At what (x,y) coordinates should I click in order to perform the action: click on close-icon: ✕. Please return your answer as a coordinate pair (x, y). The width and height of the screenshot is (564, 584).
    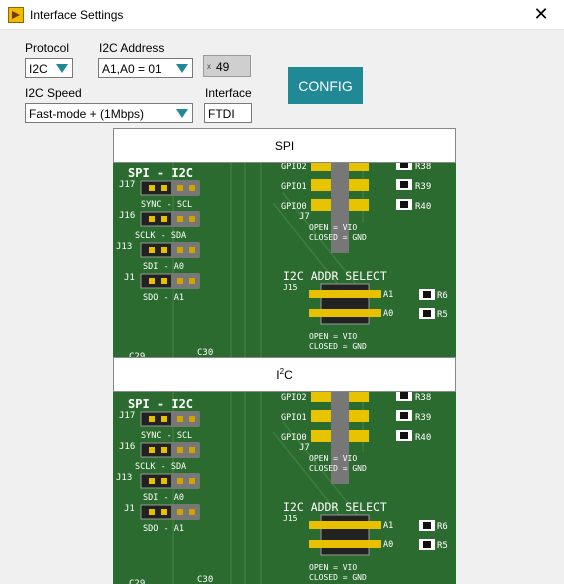
    Looking at the image, I should click on (541, 14).